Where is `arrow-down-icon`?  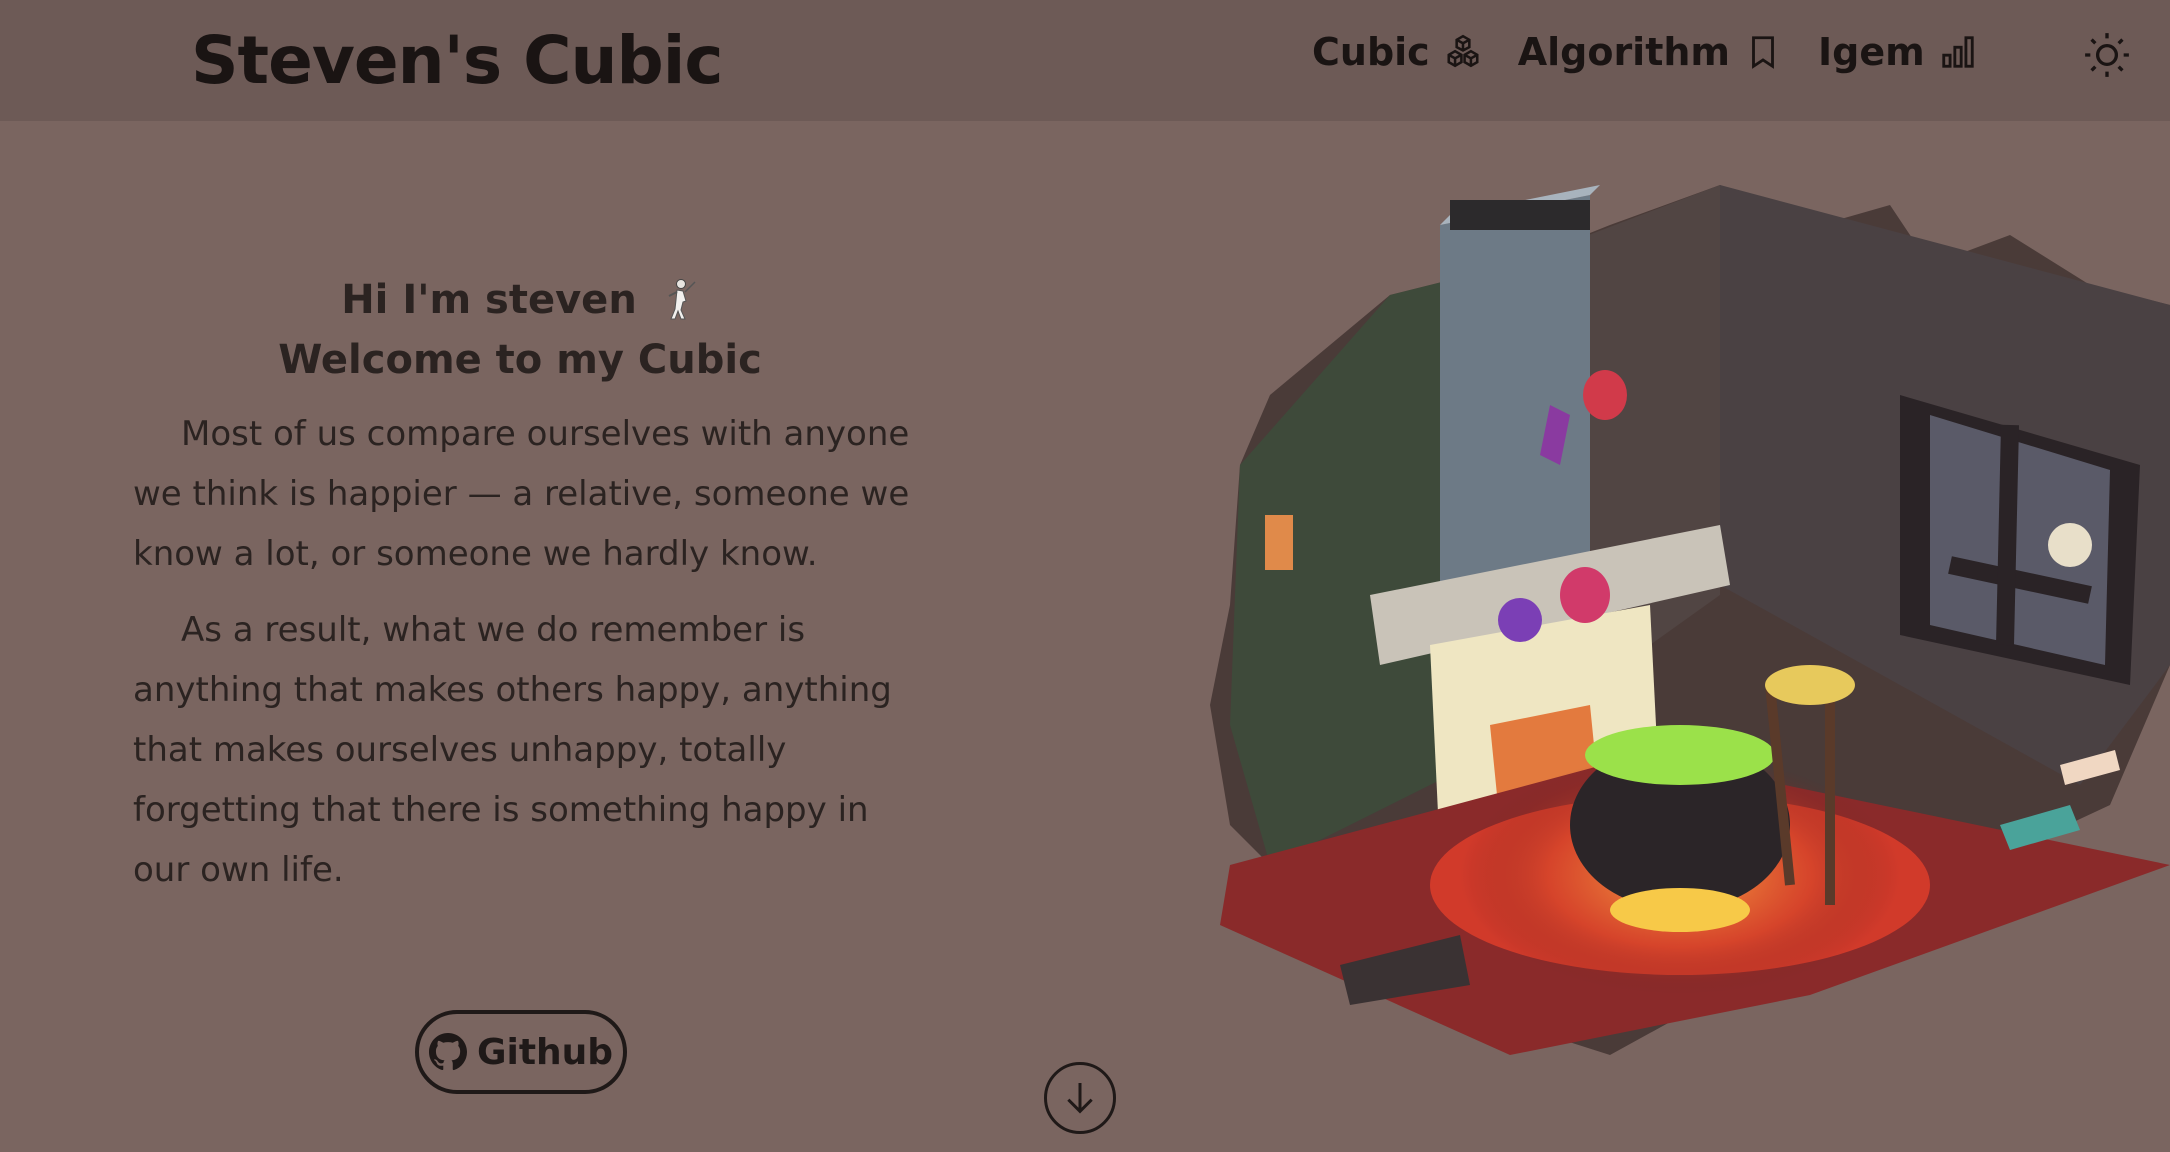
arrow-down-icon is located at coordinates (1080, 1098).